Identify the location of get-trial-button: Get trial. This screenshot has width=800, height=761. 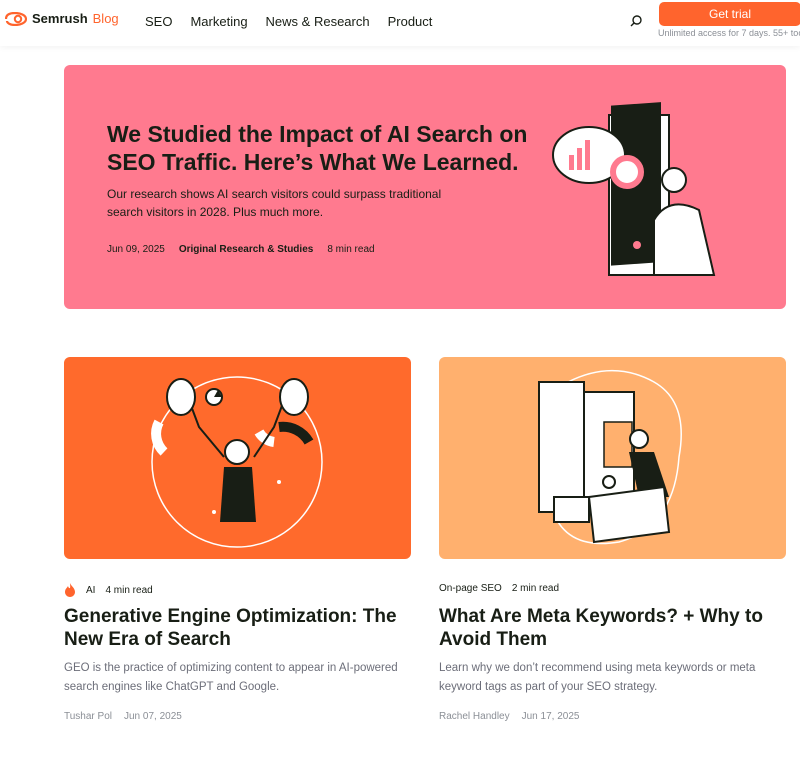
(729, 14).